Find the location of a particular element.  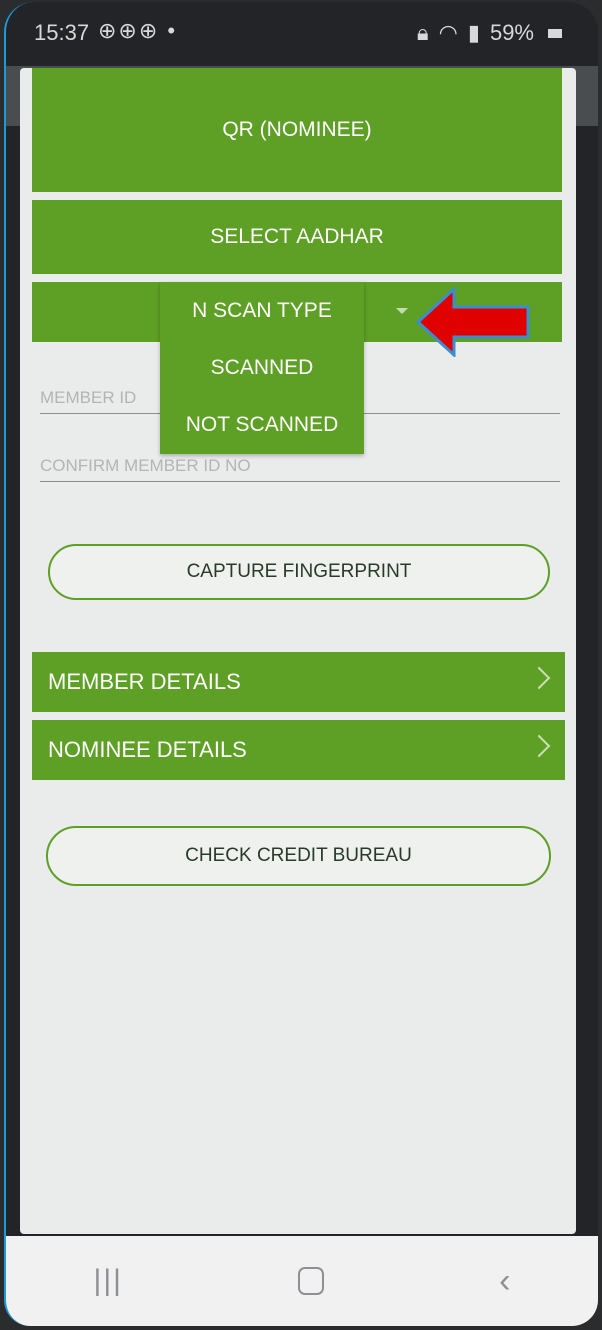

check-credit-bureau-button: CHECK CREDIT BUREAU is located at coordinates (298, 856).